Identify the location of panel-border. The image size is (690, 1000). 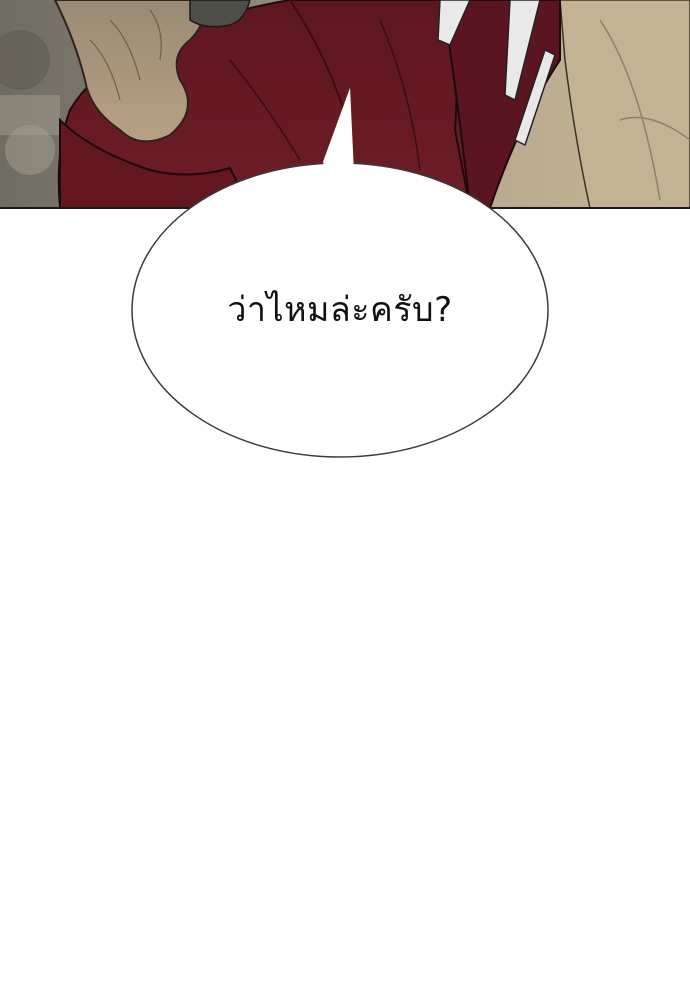
(345, 208).